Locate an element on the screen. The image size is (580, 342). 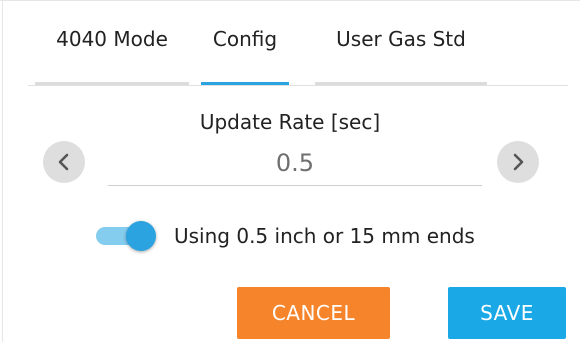
ends-toggle is located at coordinates (128, 236).